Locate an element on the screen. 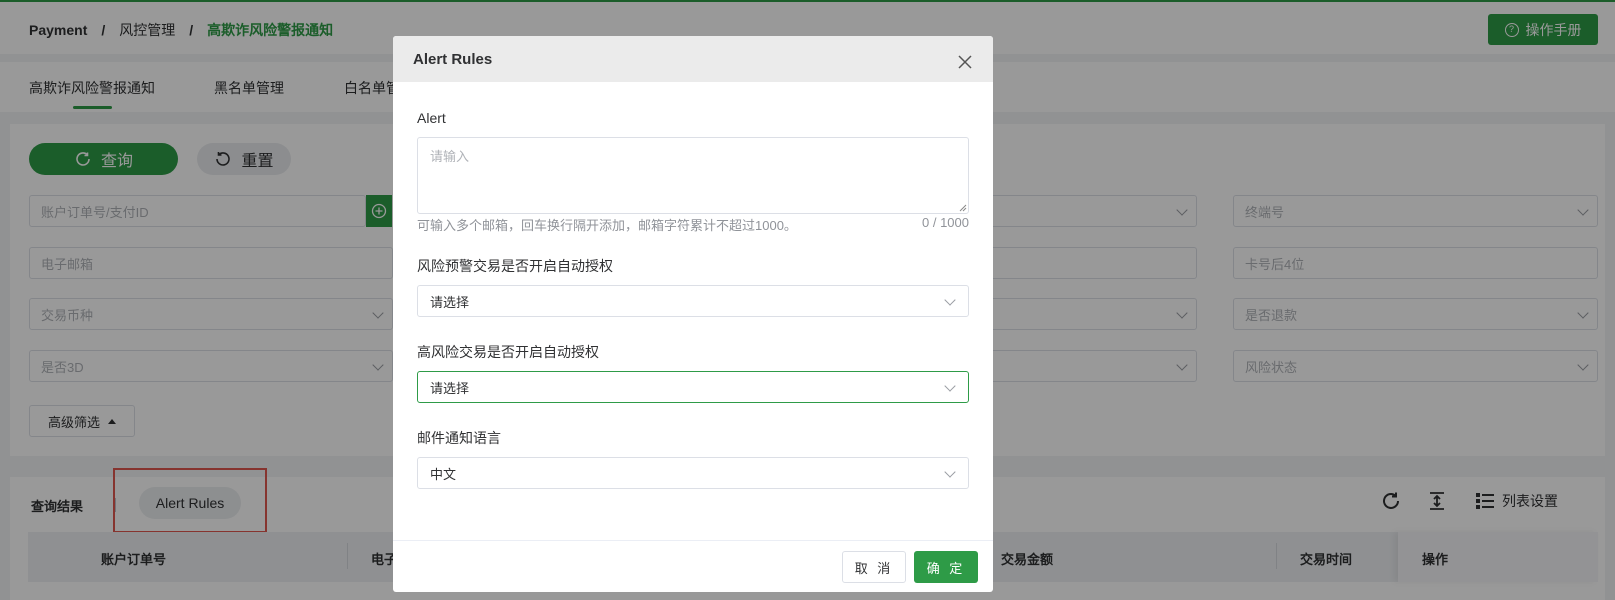 Image resolution: width=1615 pixels, height=600 pixels. close-icon is located at coordinates (965, 62).